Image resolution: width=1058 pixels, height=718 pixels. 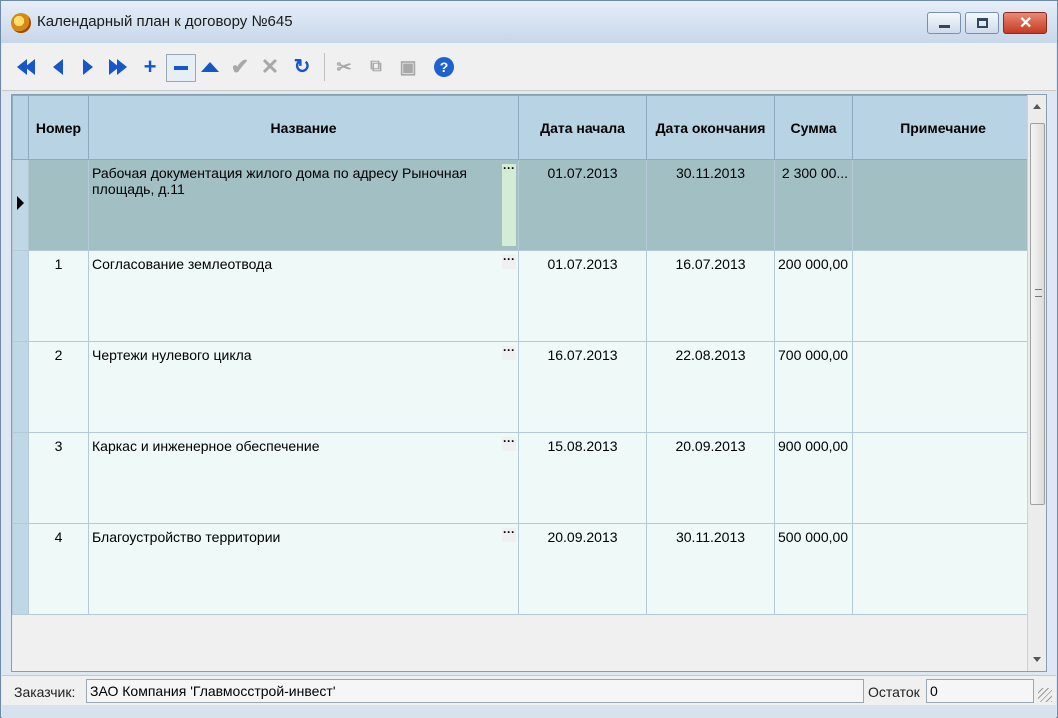 I want to click on maximize-button, so click(x=982, y=23).